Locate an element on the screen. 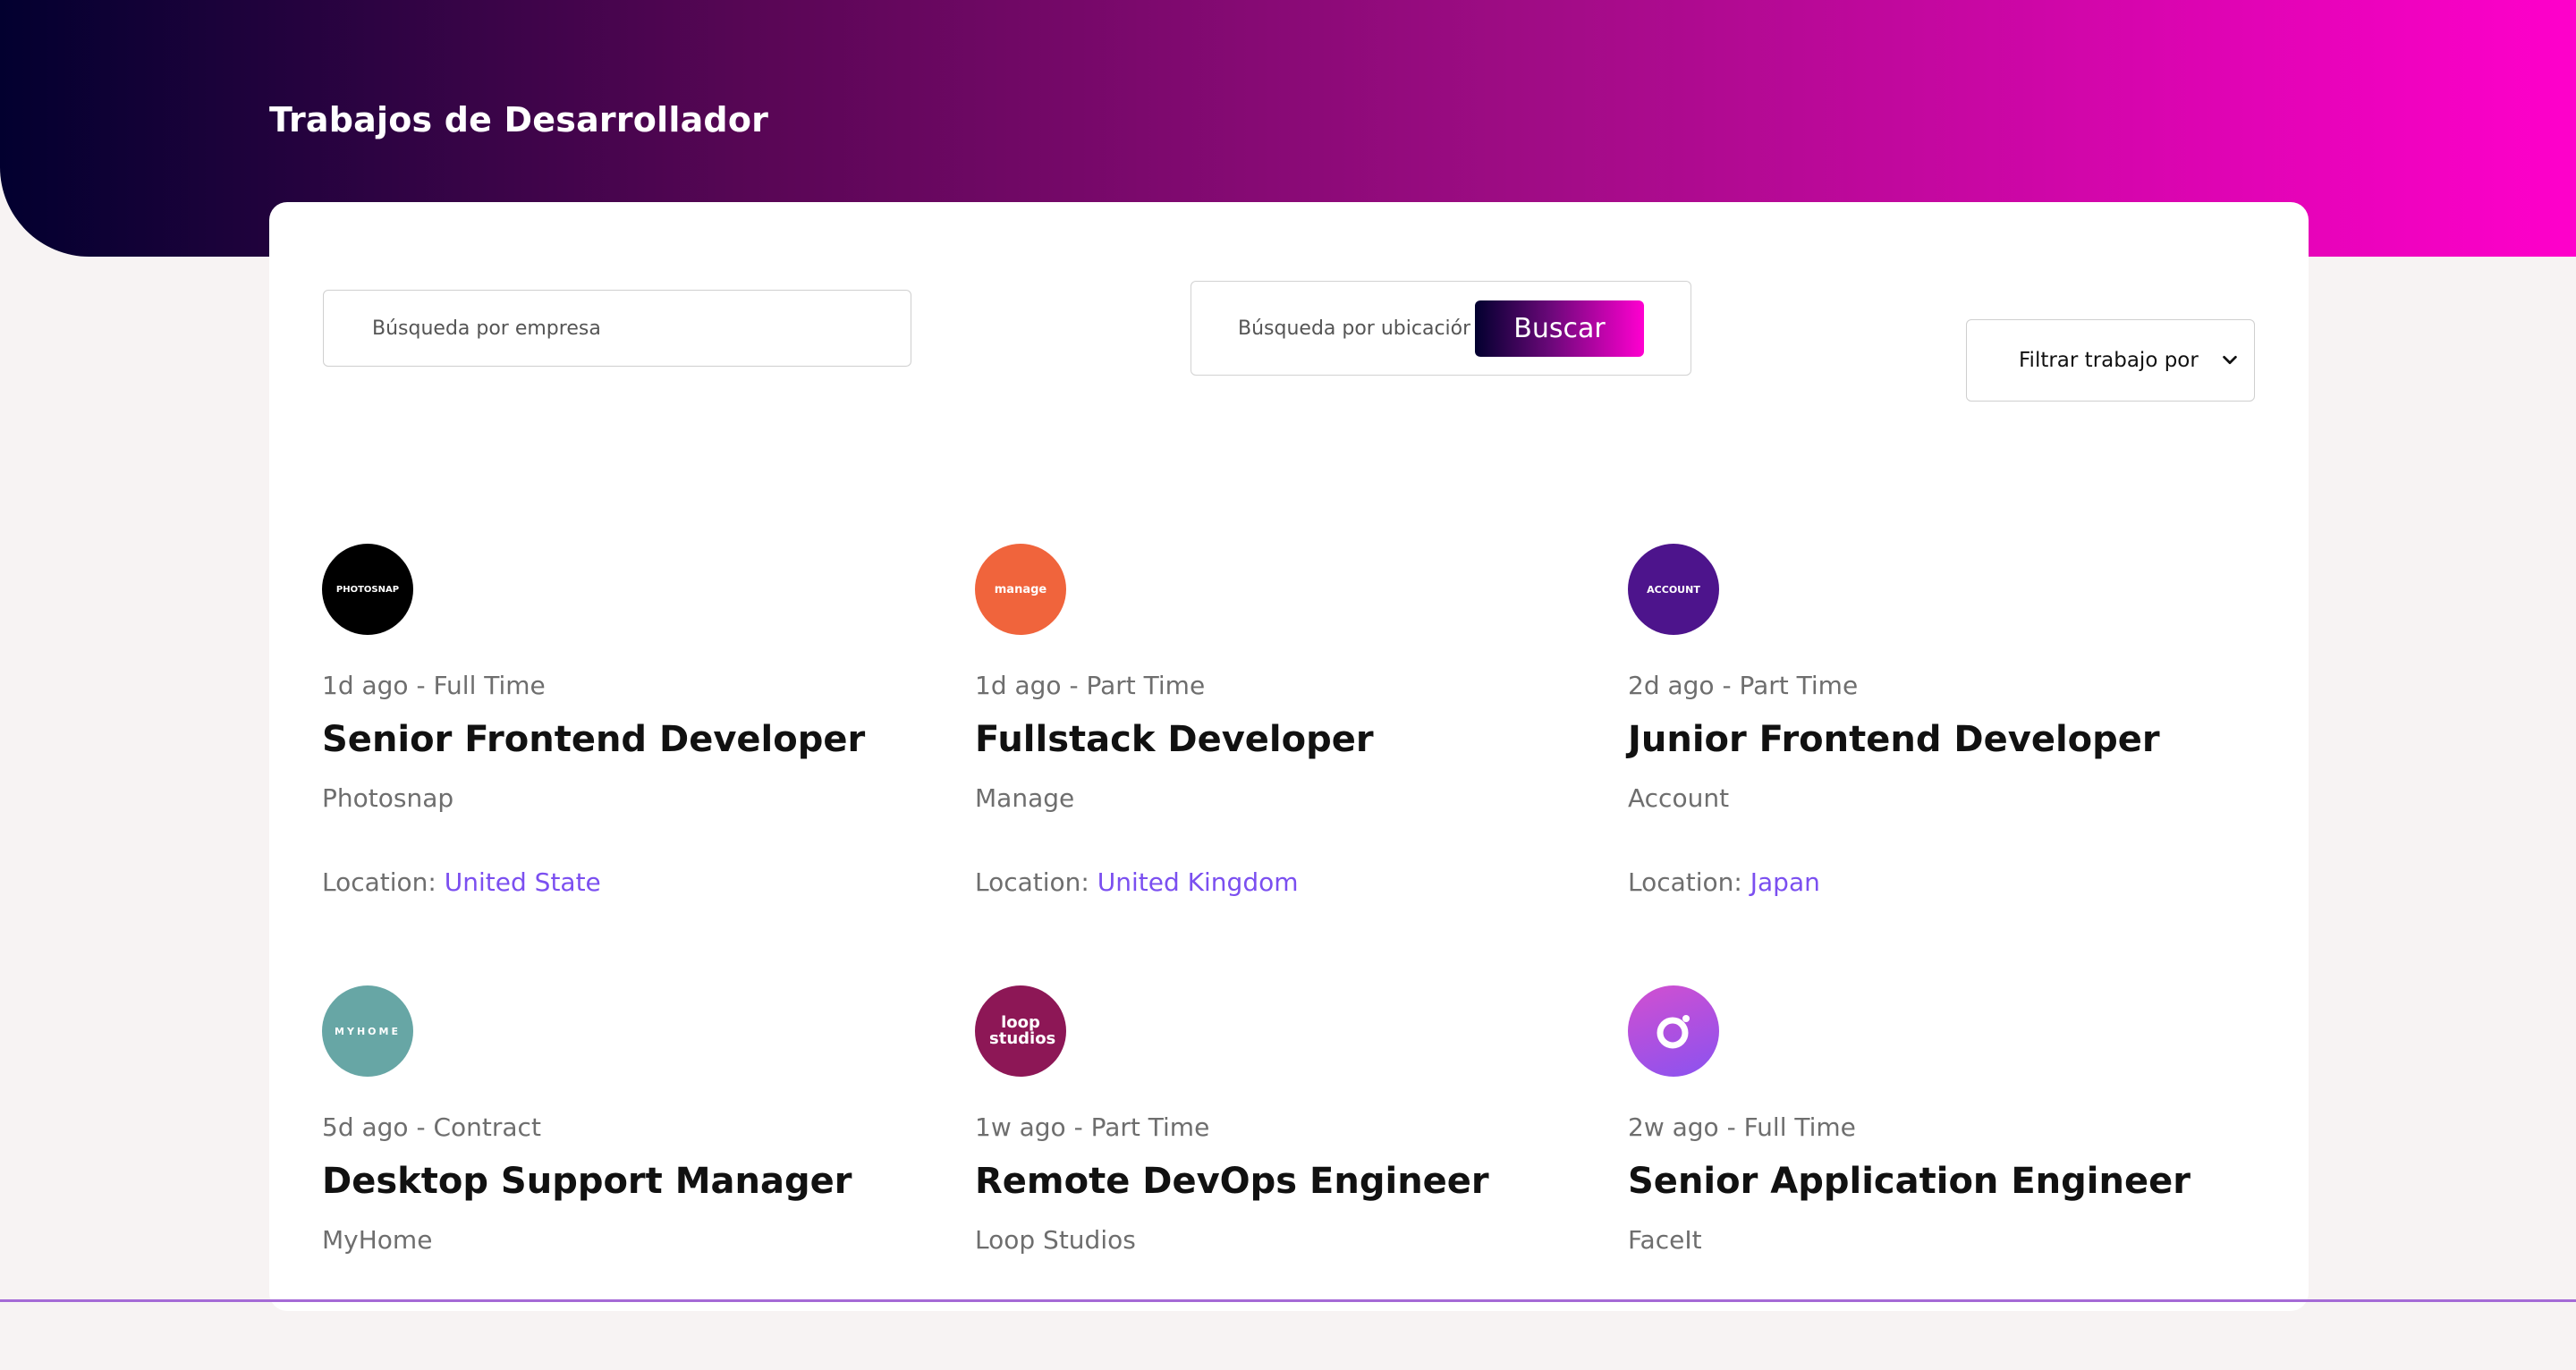 This screenshot has width=2576, height=1370. job-meta: 1d ago - Part Time is located at coordinates (1090, 685).